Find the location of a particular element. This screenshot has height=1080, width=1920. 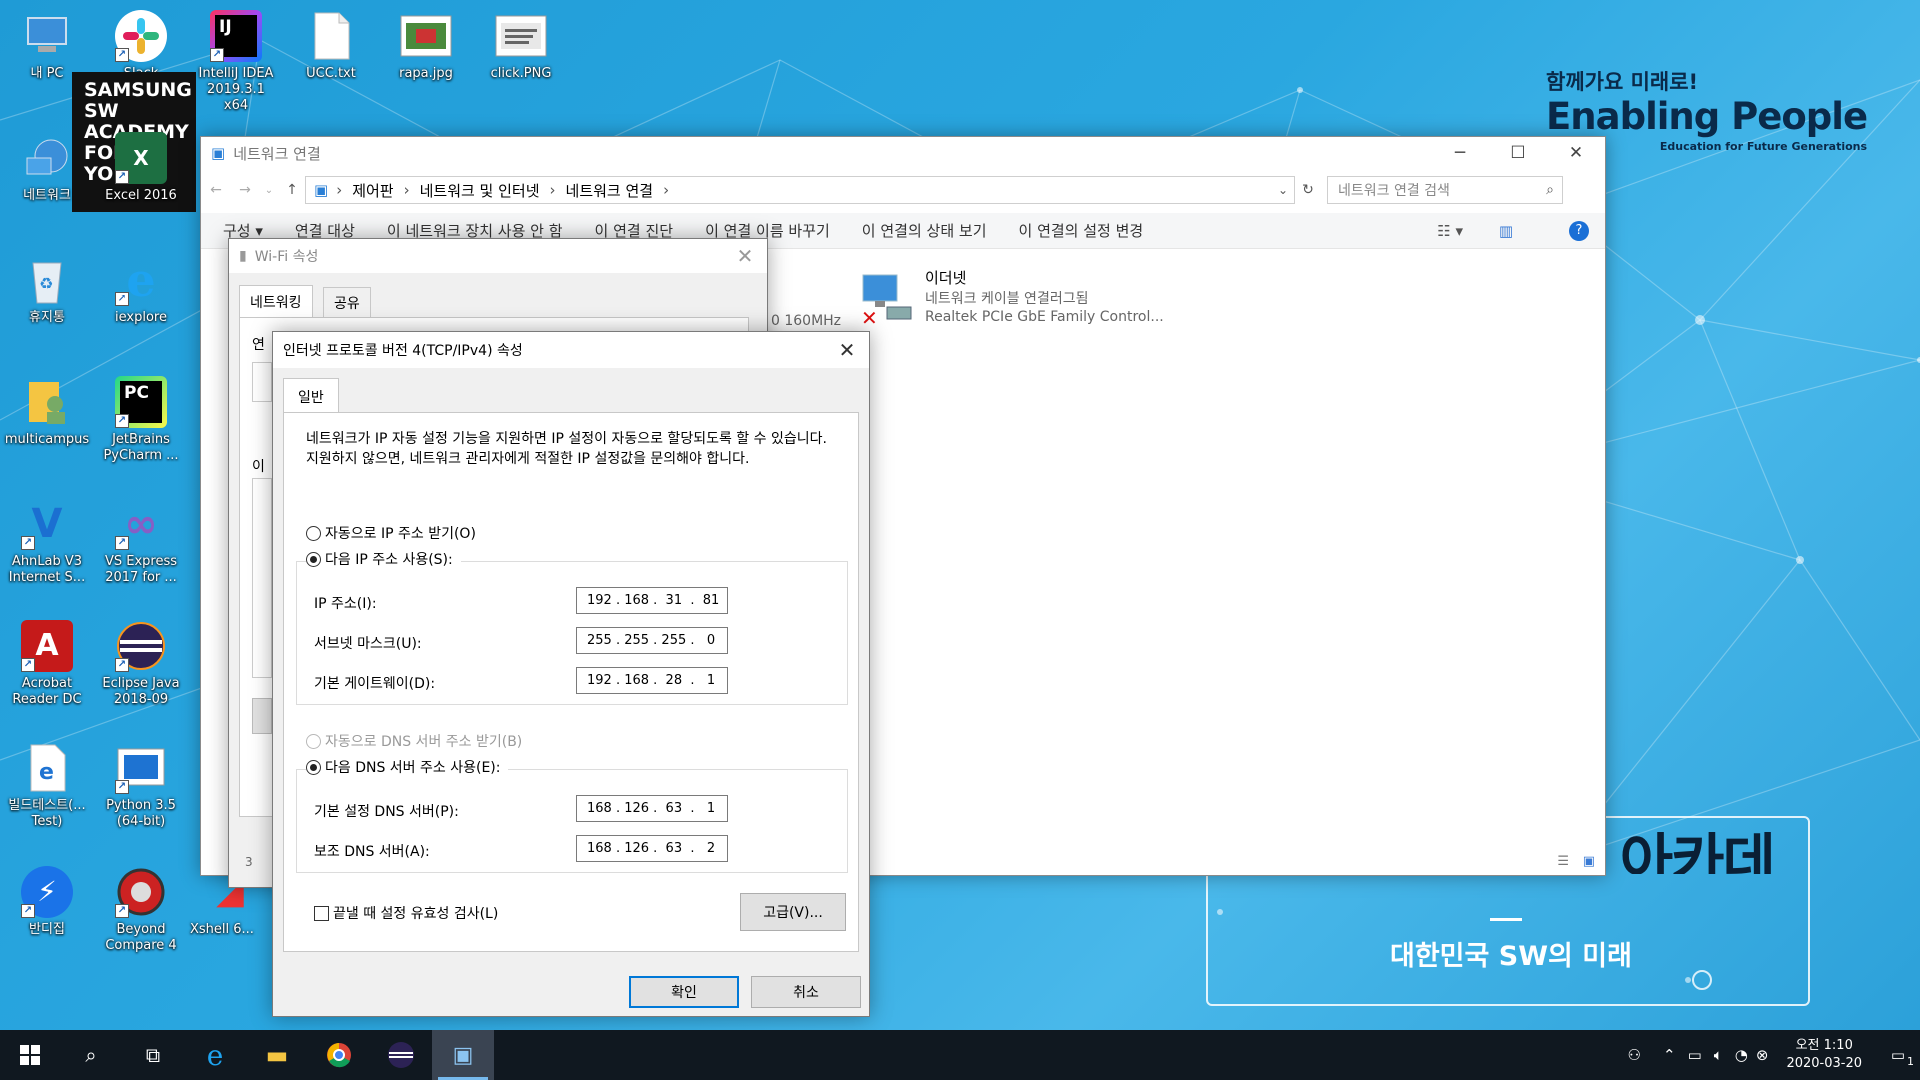

alternate-dns-input: 168 . 126 . 63 . 2 is located at coordinates (652, 848).